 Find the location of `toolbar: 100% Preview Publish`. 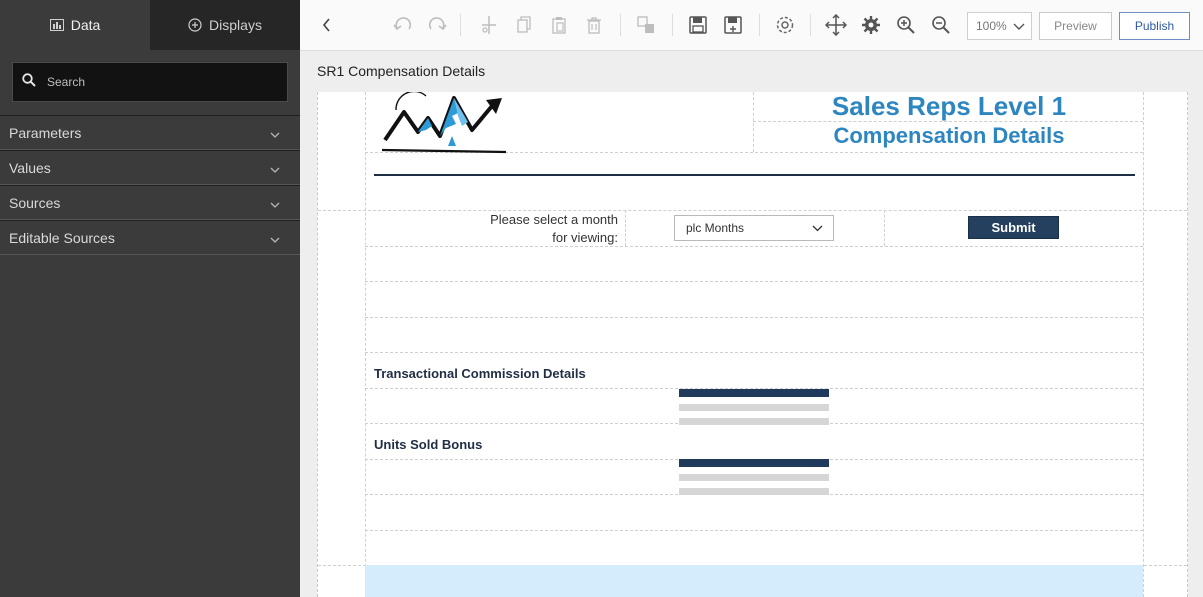

toolbar: 100% Preview Publish is located at coordinates (751, 25).